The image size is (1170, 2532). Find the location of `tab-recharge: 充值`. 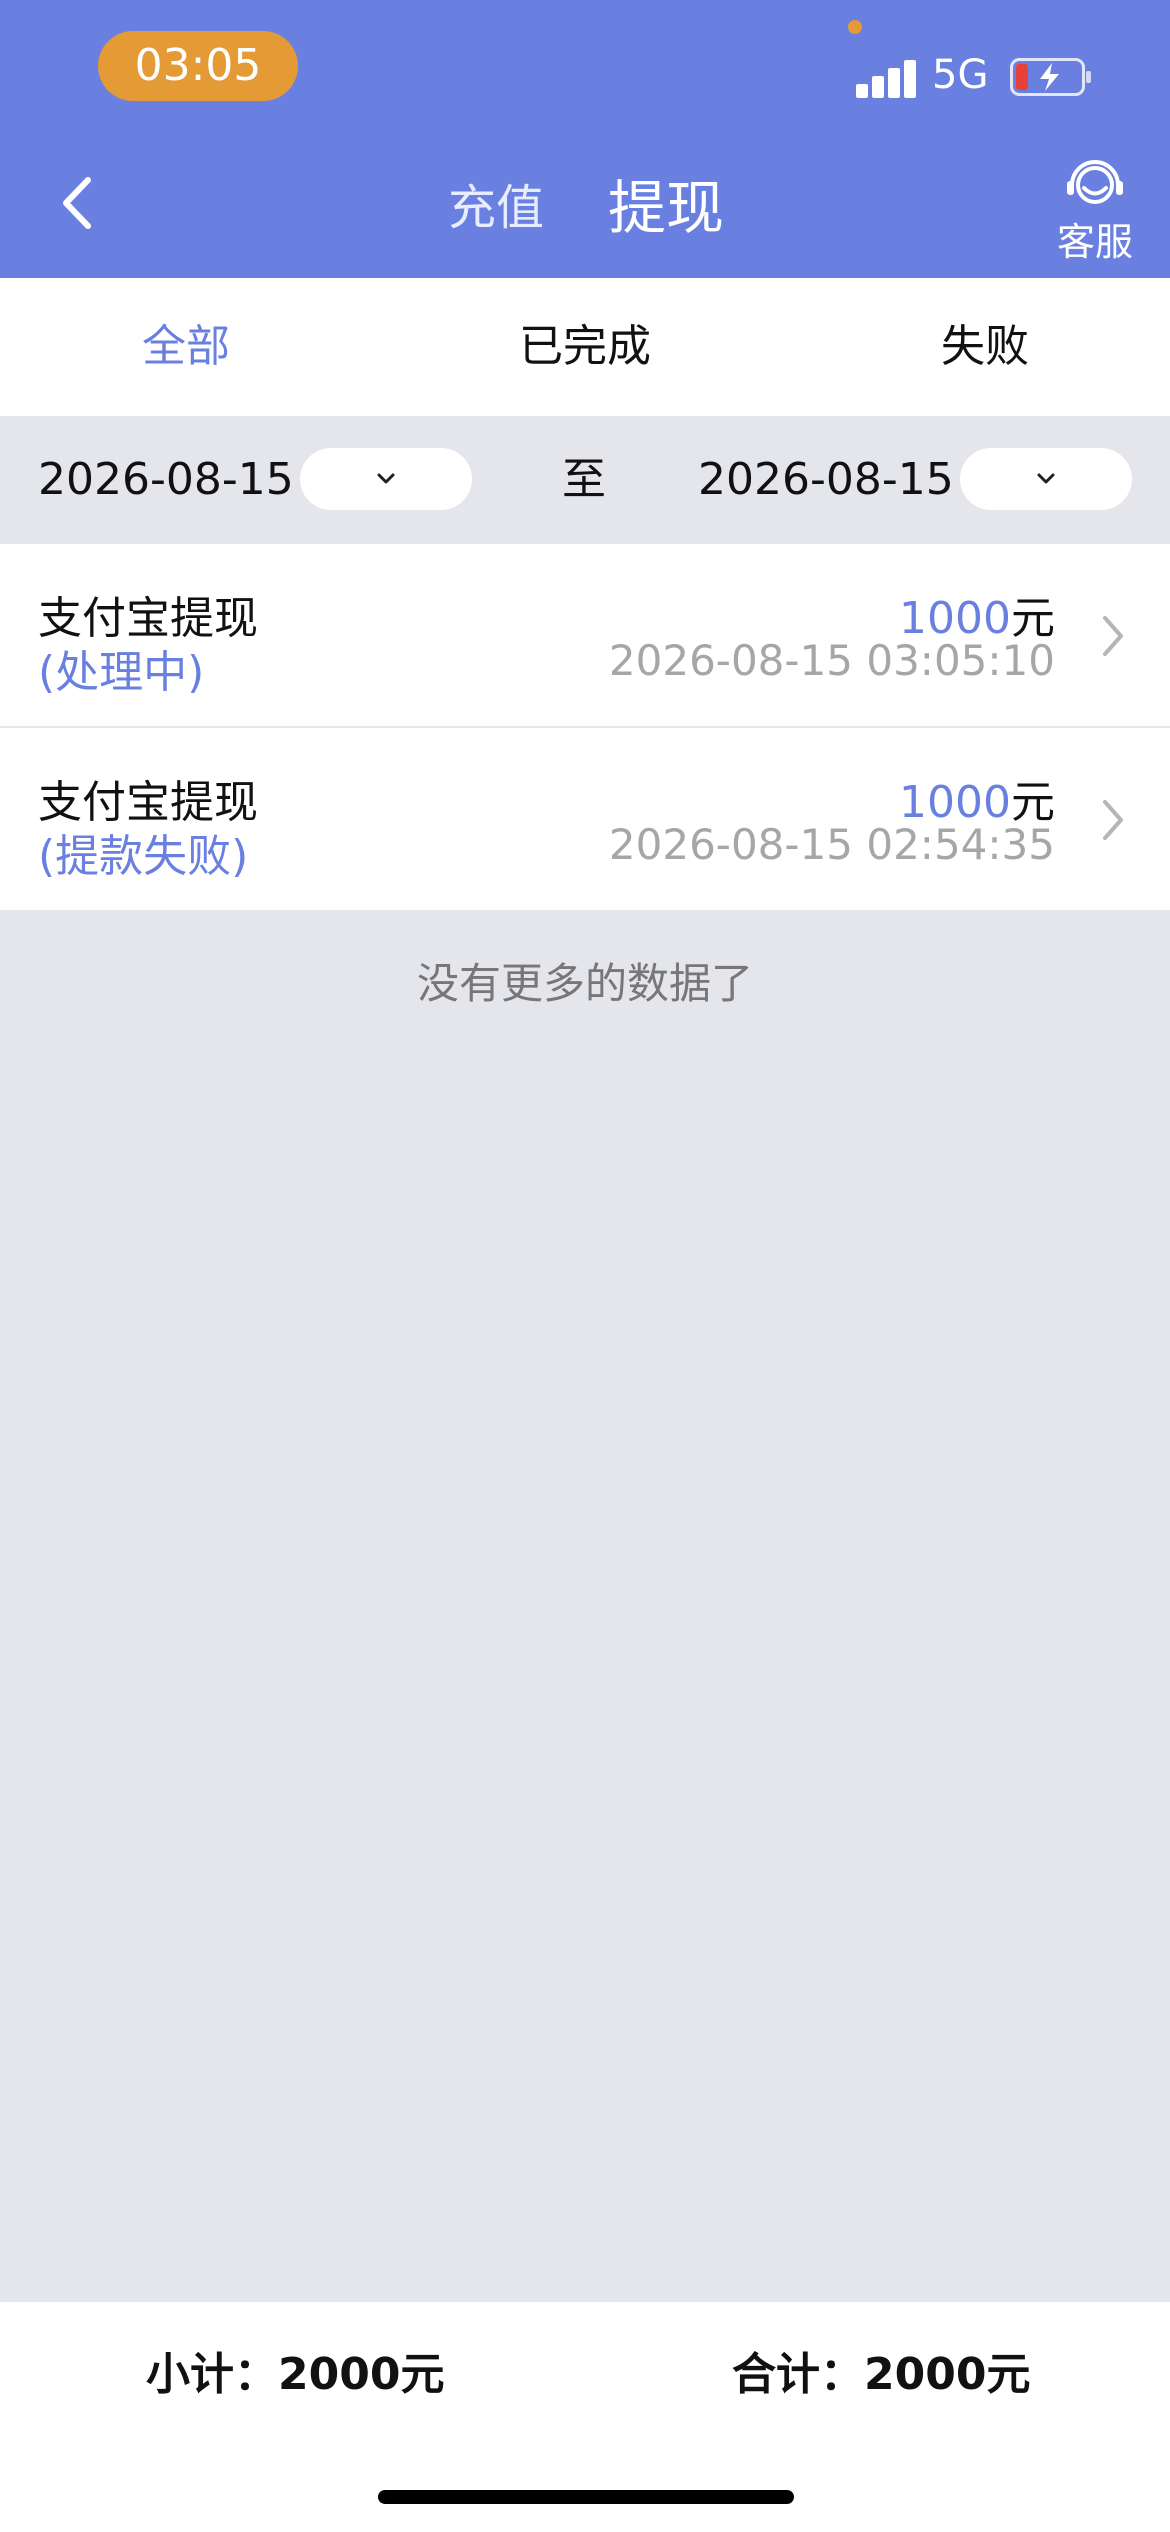

tab-recharge: 充值 is located at coordinates (496, 208).